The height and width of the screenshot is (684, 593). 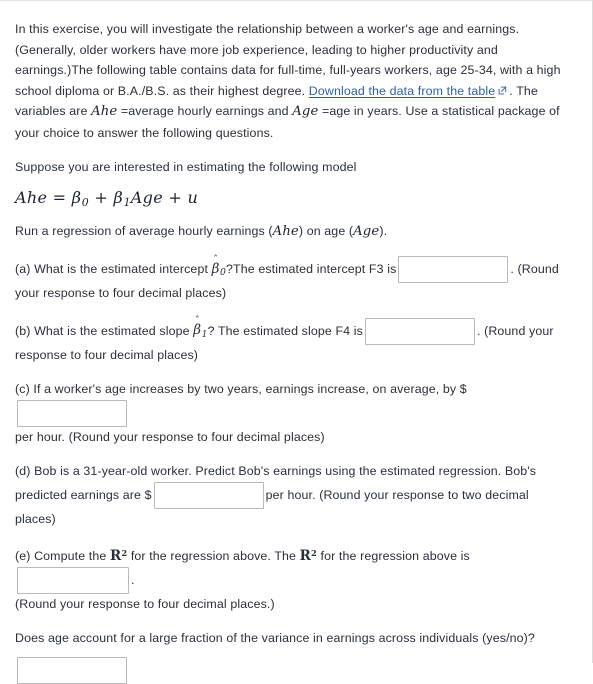 I want to click on question-a-after-input: . (Round, so click(x=534, y=268).